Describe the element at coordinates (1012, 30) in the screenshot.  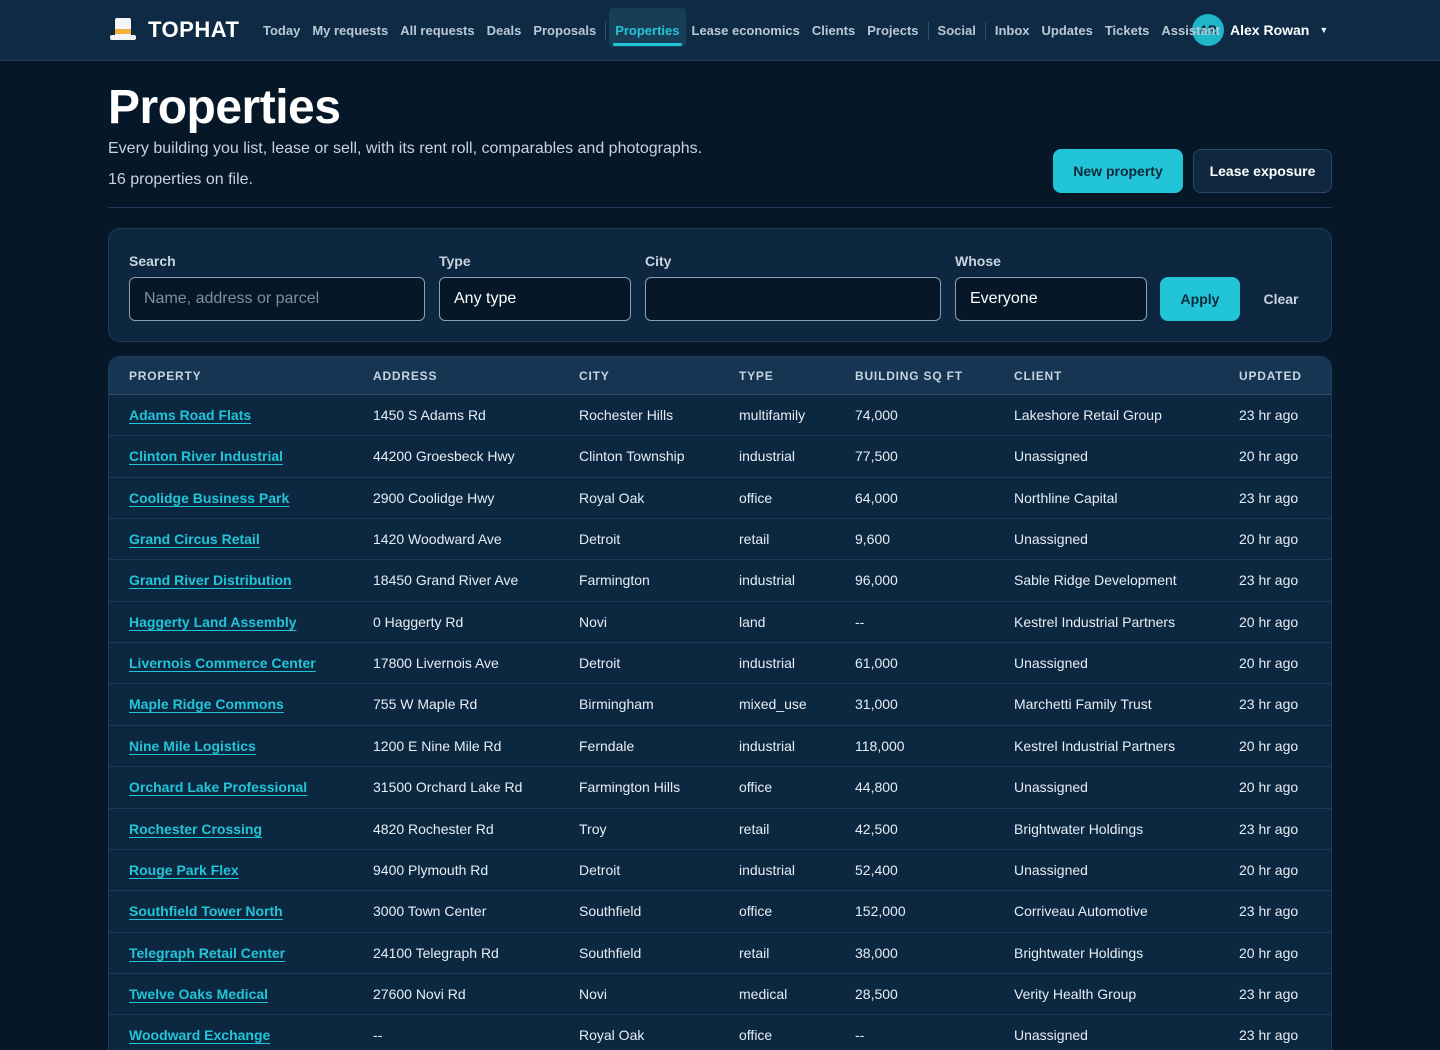
I see `nav-item-inbox: Inbox` at that location.